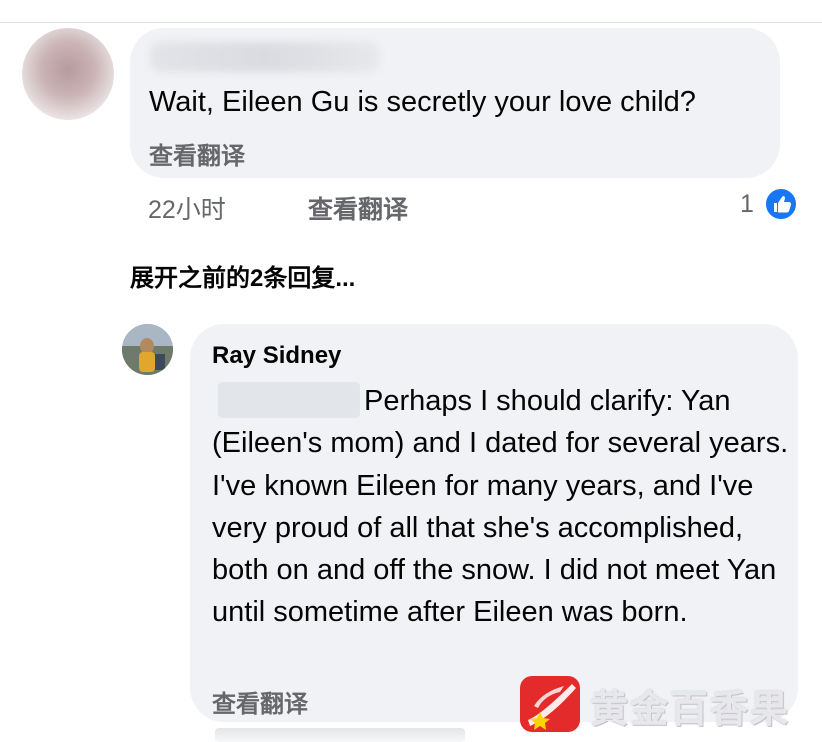 Image resolution: width=822 pixels, height=742 pixels. What do you see at coordinates (411, 22) in the screenshot?
I see `top-divider` at bounding box center [411, 22].